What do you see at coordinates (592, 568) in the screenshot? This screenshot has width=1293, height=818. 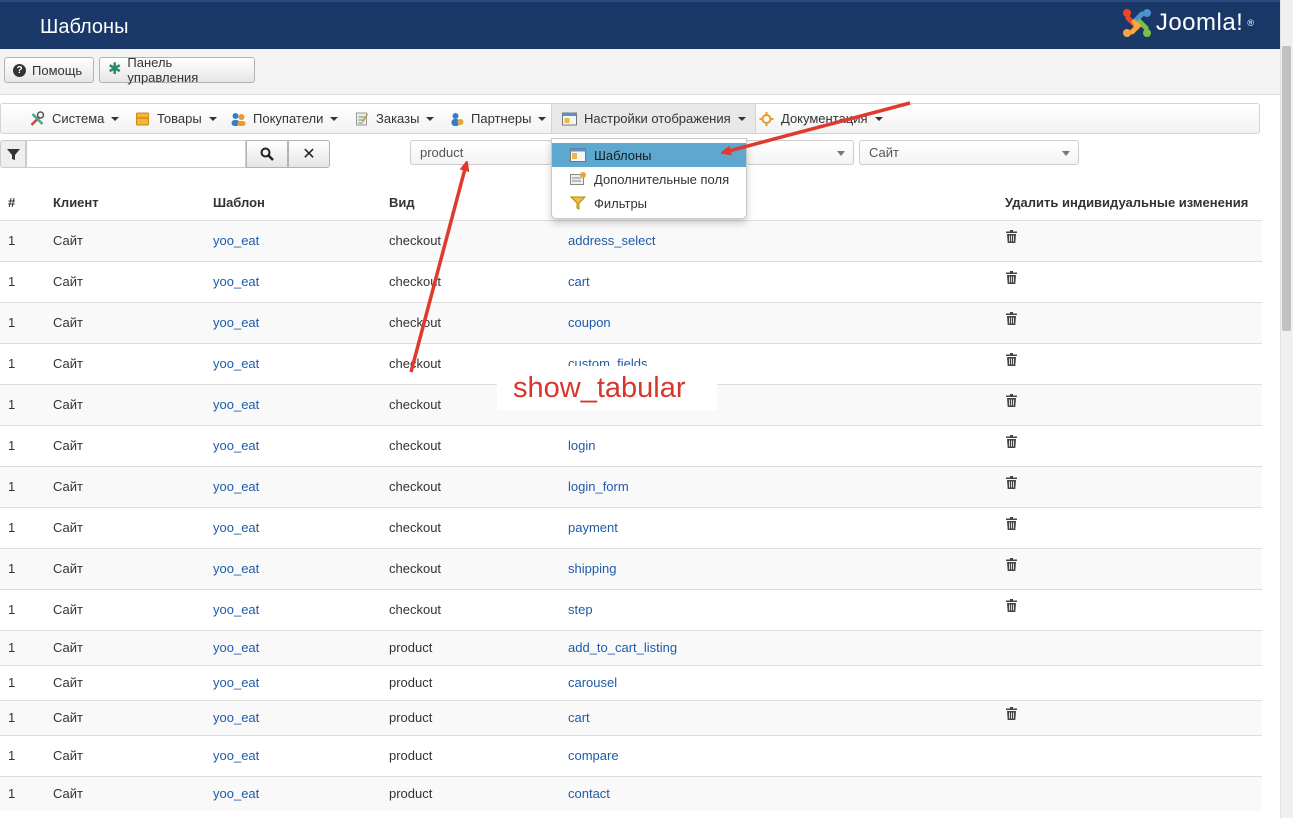 I see `cell-file-link: shipping` at bounding box center [592, 568].